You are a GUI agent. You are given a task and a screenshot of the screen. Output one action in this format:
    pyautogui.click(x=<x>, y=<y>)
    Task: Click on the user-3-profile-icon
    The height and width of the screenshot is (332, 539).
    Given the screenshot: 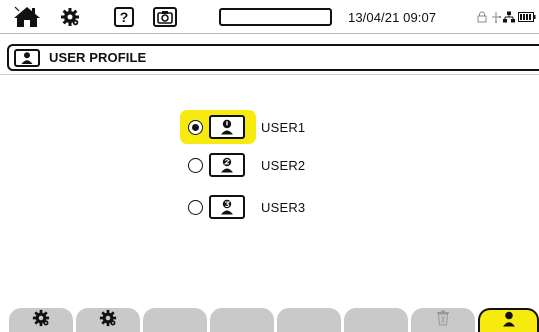 What is the action you would take?
    pyautogui.click(x=227, y=207)
    